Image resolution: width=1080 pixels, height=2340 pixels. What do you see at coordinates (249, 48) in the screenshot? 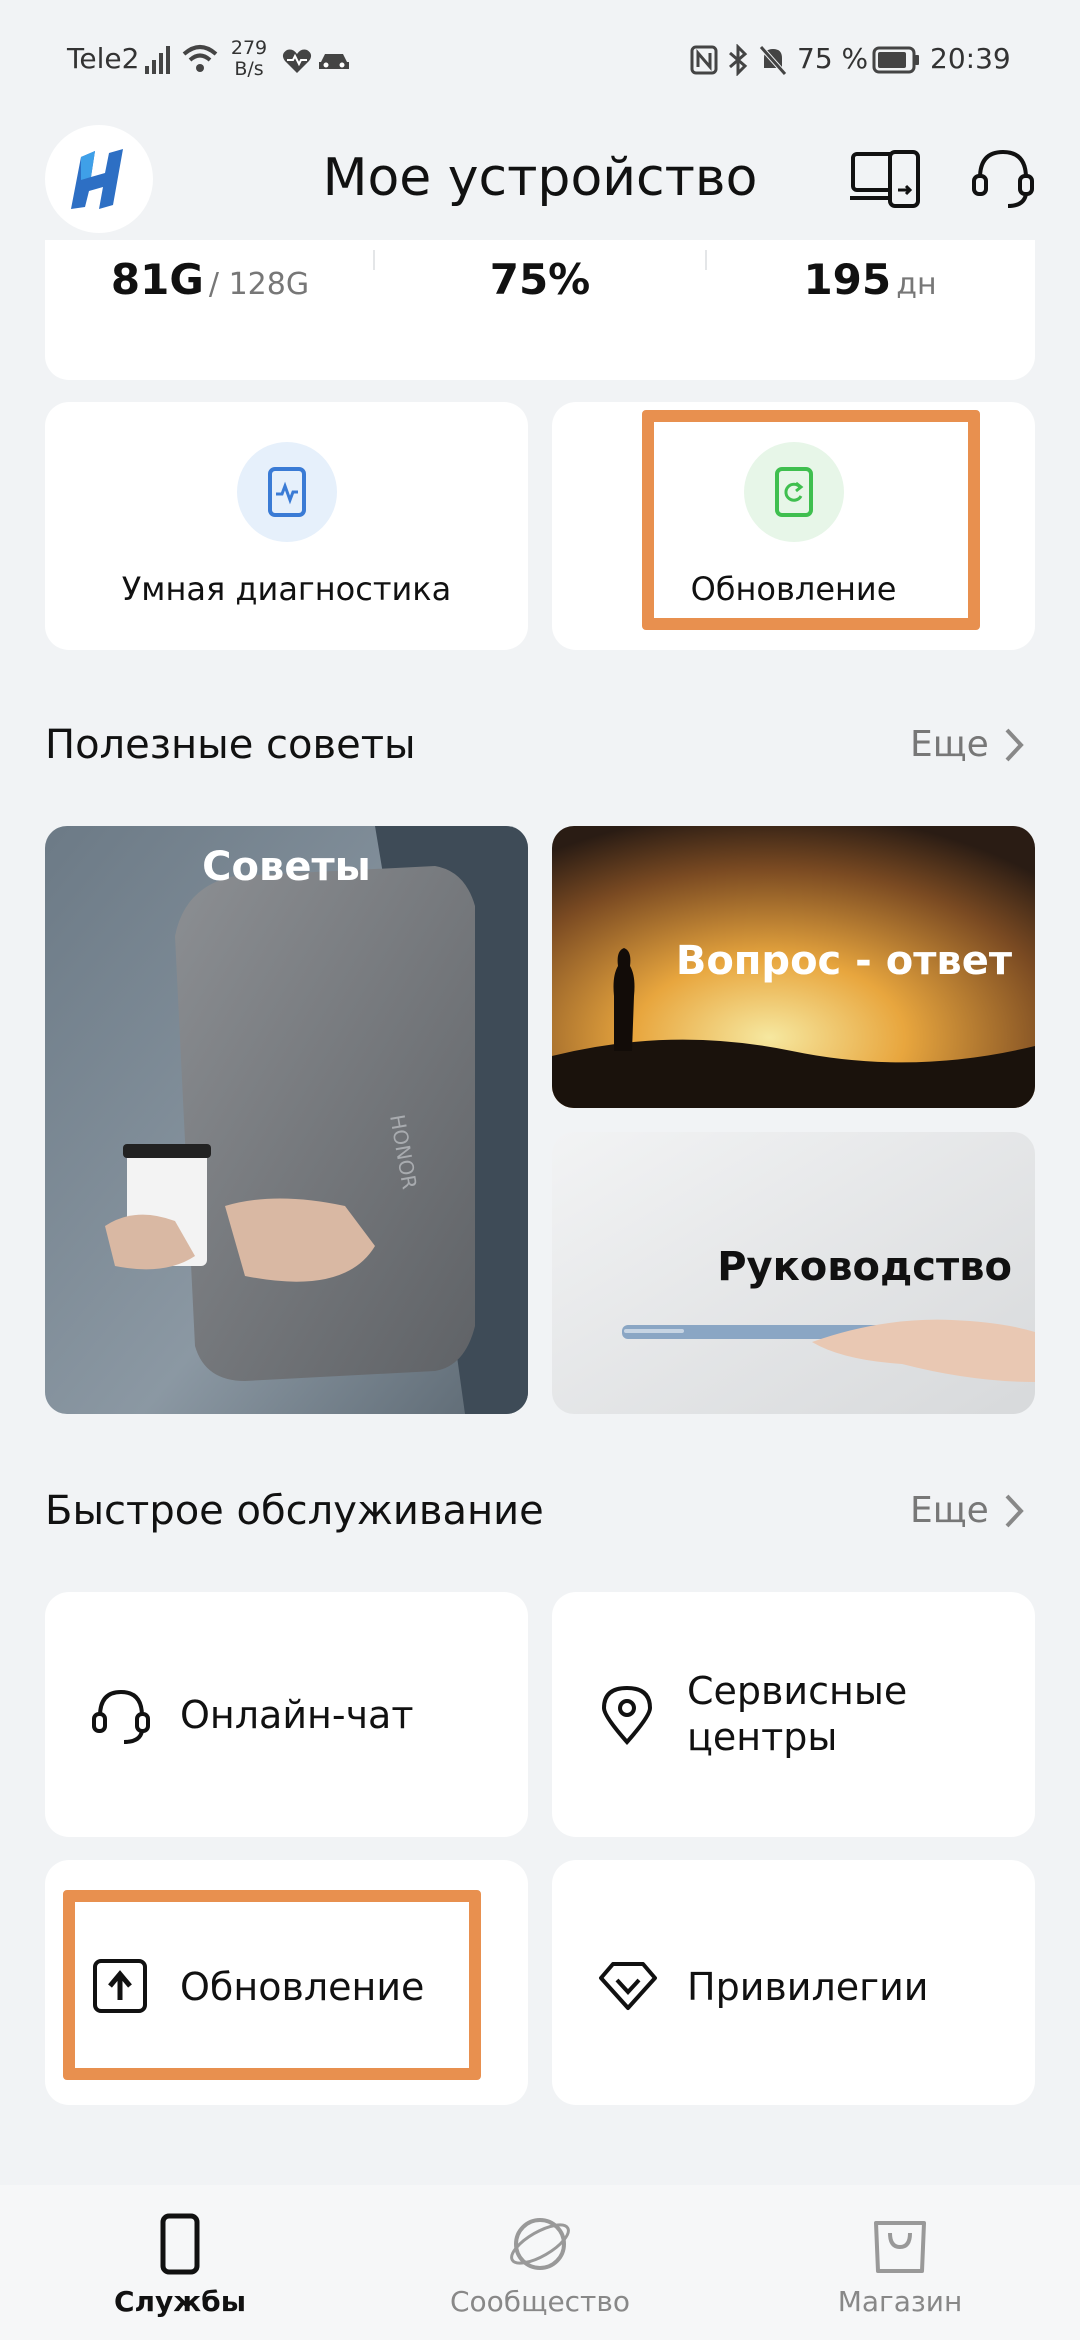
I see `net-speed-value: 279` at bounding box center [249, 48].